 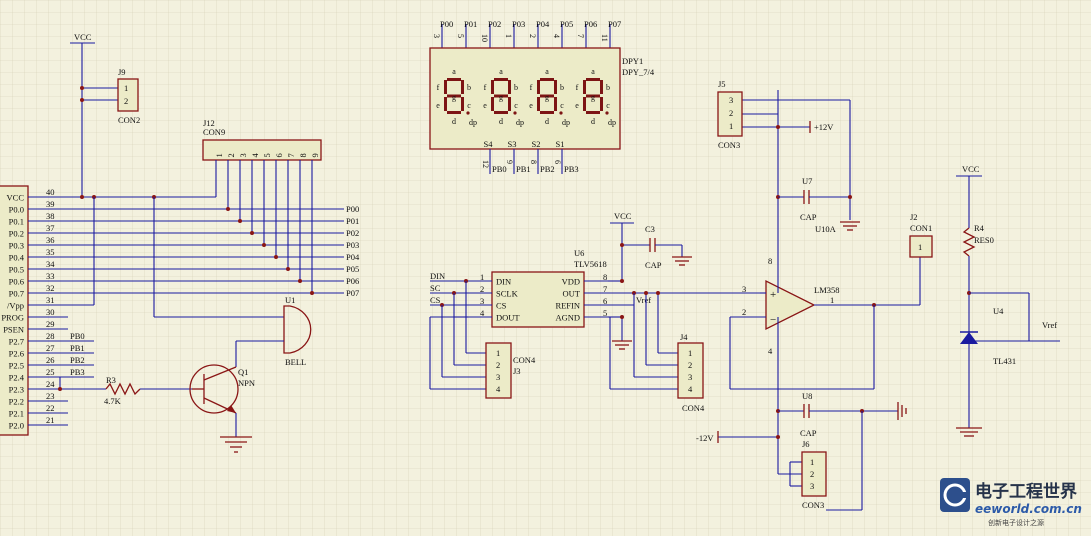 I want to click on opamp-plus: +, so click(x=773, y=295).